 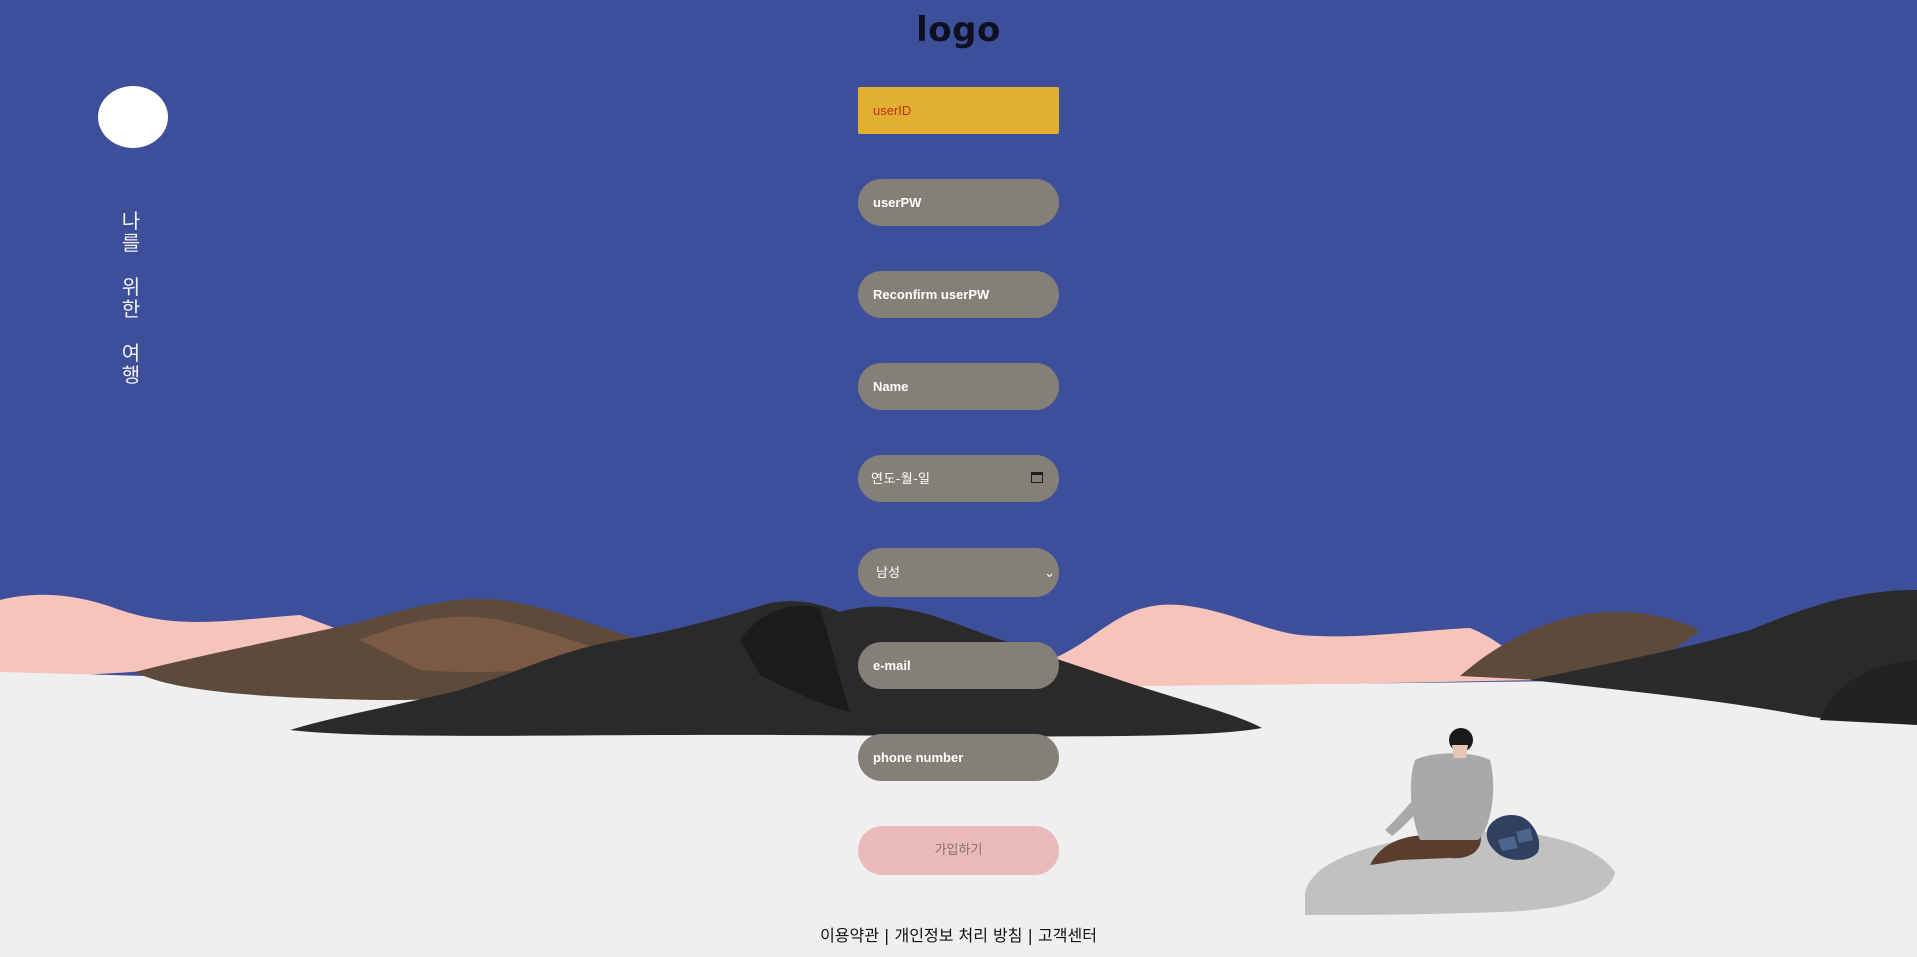 I want to click on gender-selected-value: 남성, so click(x=888, y=572).